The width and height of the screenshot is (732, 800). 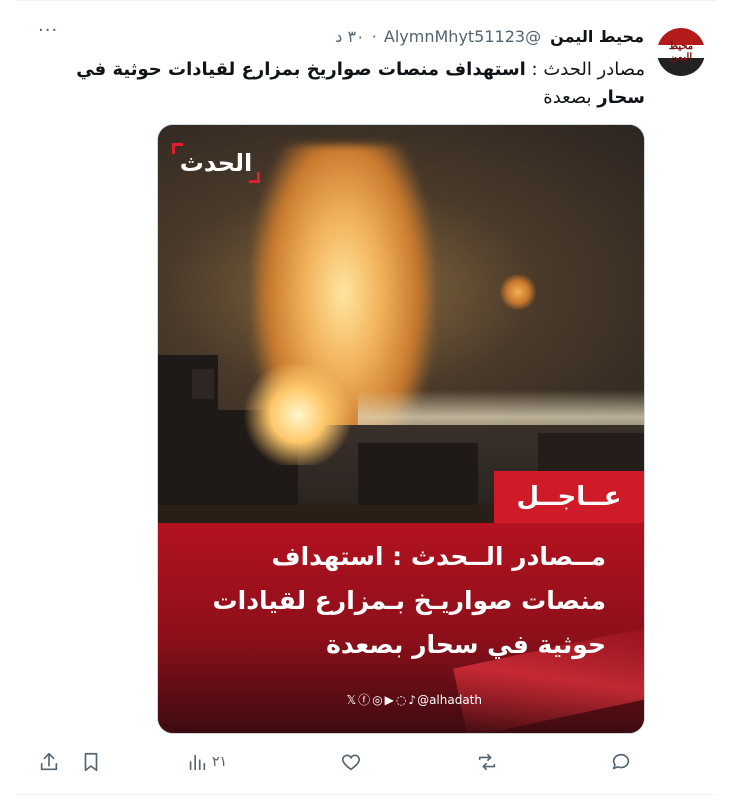 I want to click on bookmark-button, so click(x=91, y=762).